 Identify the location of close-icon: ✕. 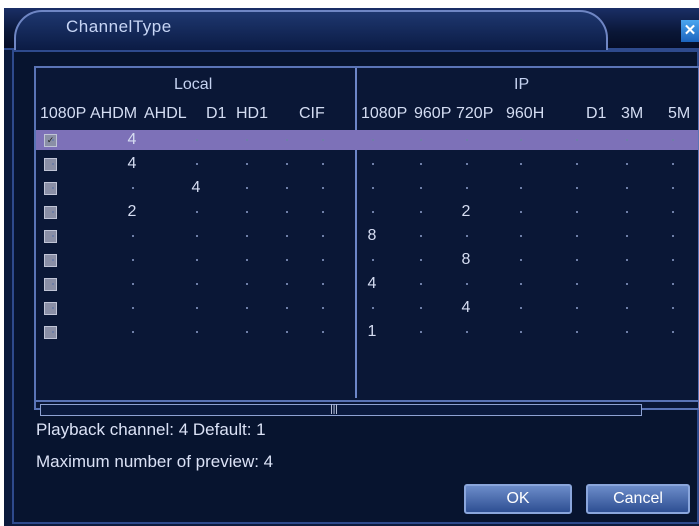
(690, 31).